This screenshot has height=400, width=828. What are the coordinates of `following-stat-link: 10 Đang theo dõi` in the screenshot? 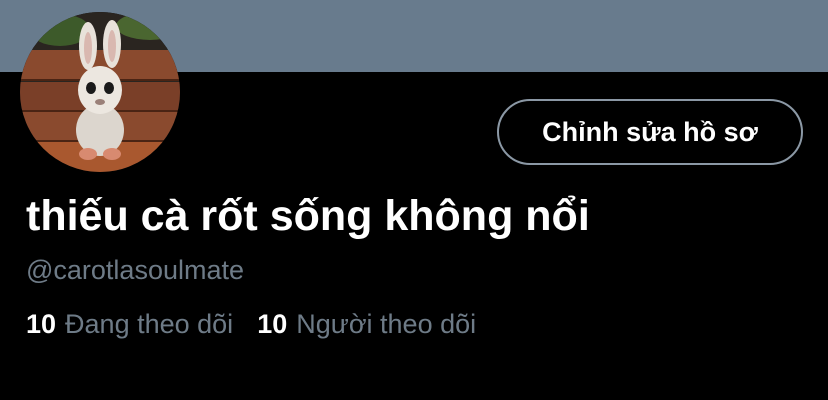 It's located at (129, 324).